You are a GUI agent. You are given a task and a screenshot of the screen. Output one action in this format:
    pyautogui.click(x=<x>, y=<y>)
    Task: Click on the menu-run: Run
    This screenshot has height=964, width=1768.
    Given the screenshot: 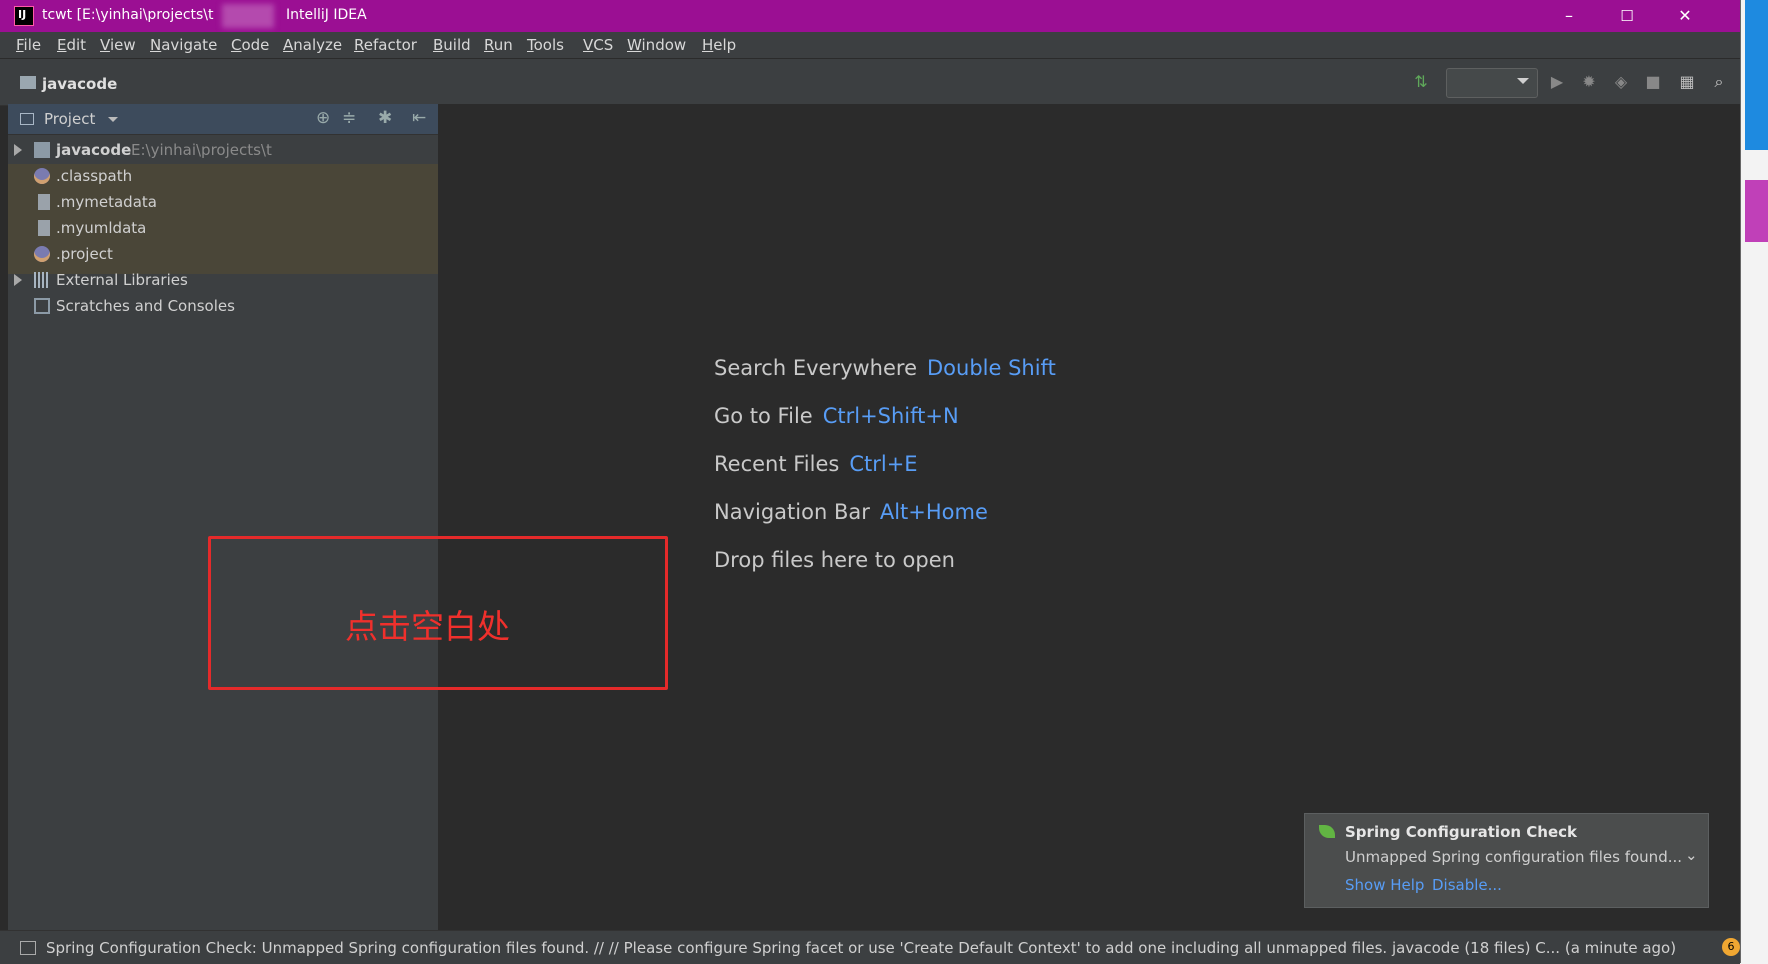 What is the action you would take?
    pyautogui.click(x=498, y=45)
    